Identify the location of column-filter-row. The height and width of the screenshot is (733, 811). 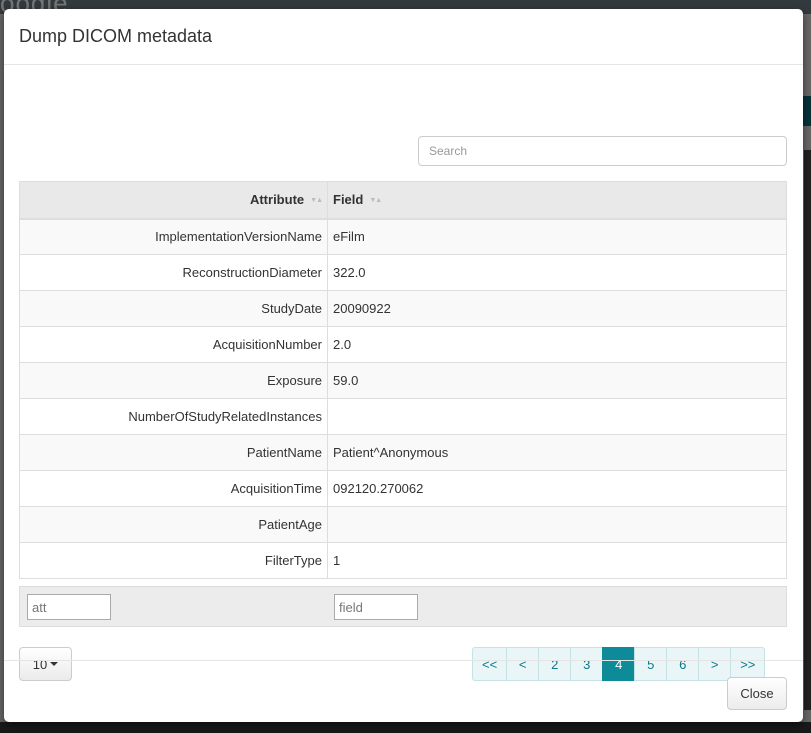
(403, 606).